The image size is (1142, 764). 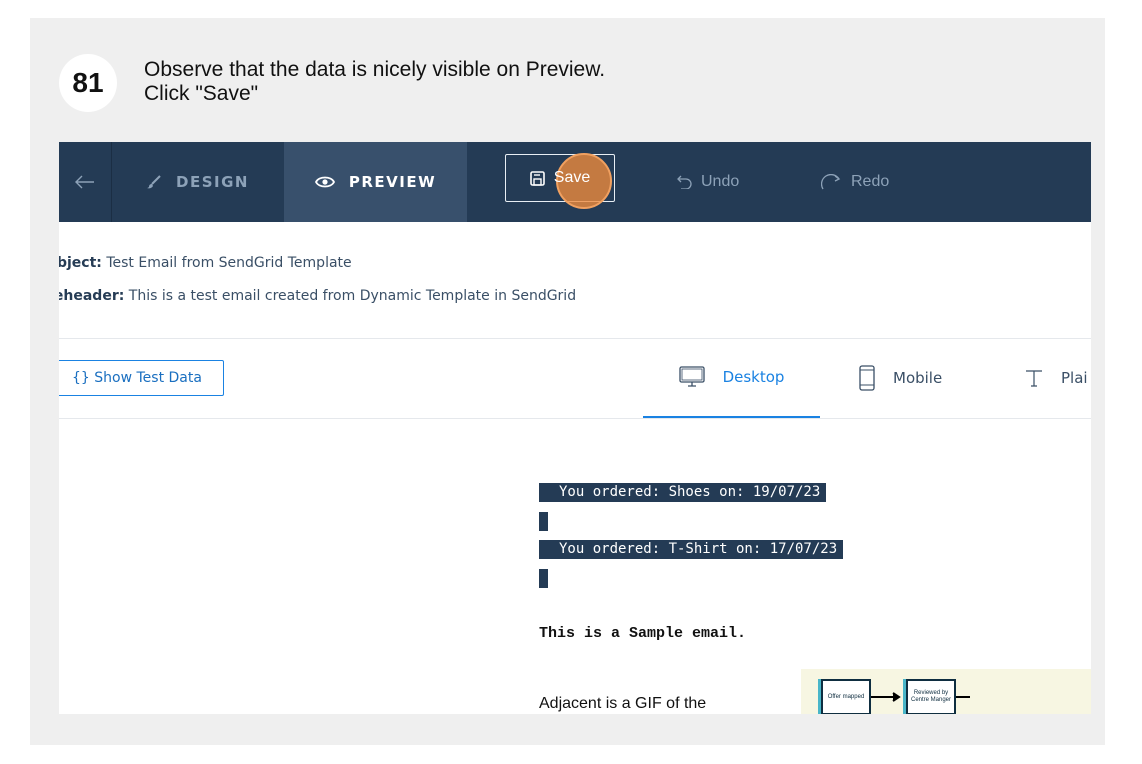 What do you see at coordinates (832, 182) in the screenshot?
I see `redo-icon` at bounding box center [832, 182].